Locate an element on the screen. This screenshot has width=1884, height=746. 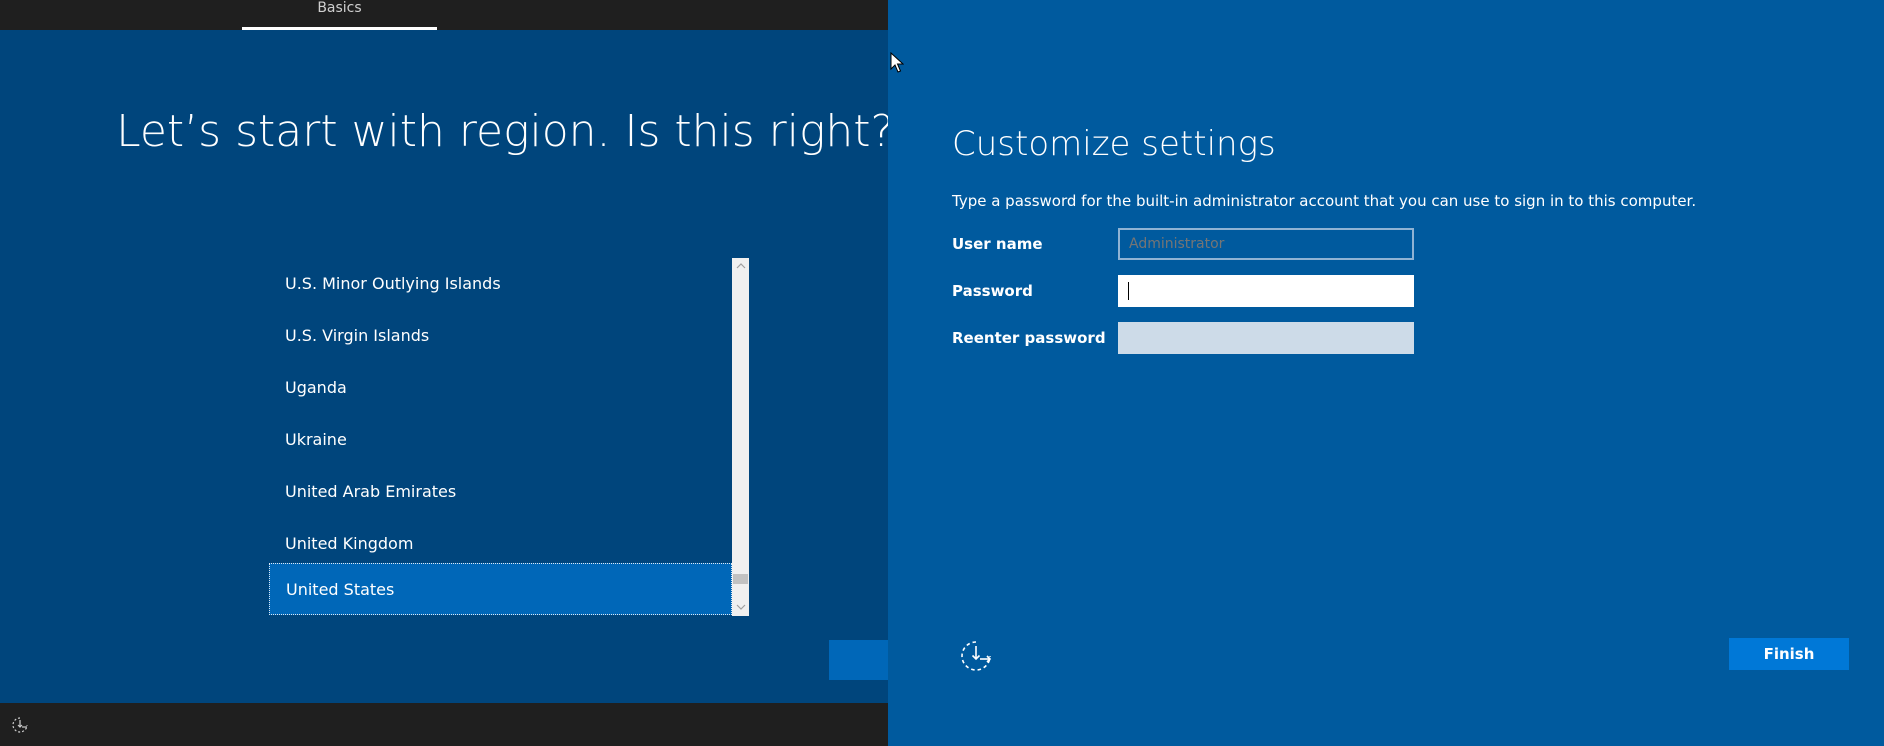
chevron-up-icon is located at coordinates (740, 266).